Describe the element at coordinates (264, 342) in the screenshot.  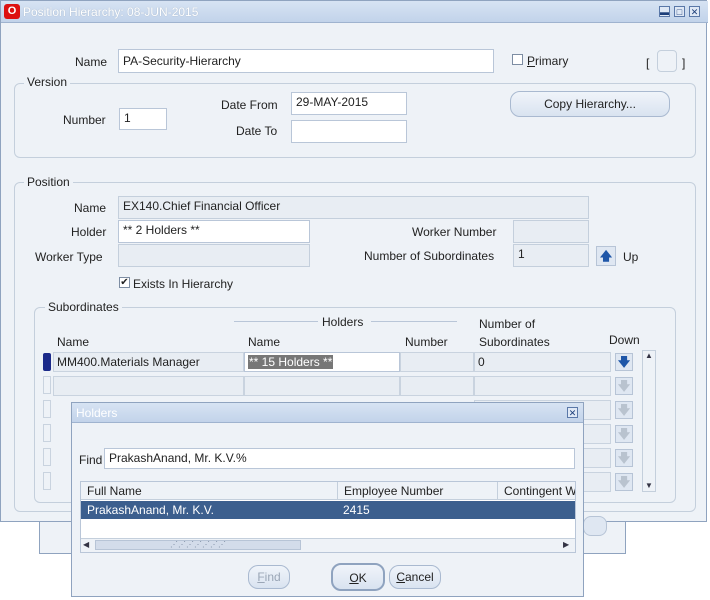
I see `column-header-holder-name: Name` at that location.